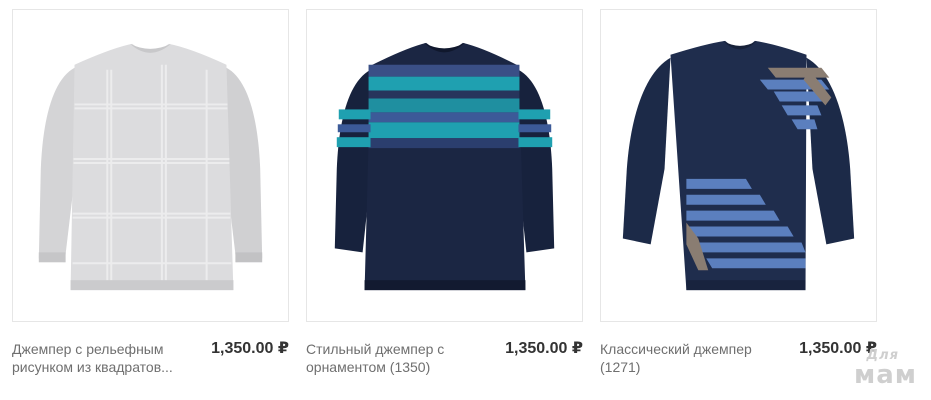 This screenshot has height=400, width=931. Describe the element at coordinates (885, 375) in the screenshot. I see `watermark-bottom-text: мам` at that location.